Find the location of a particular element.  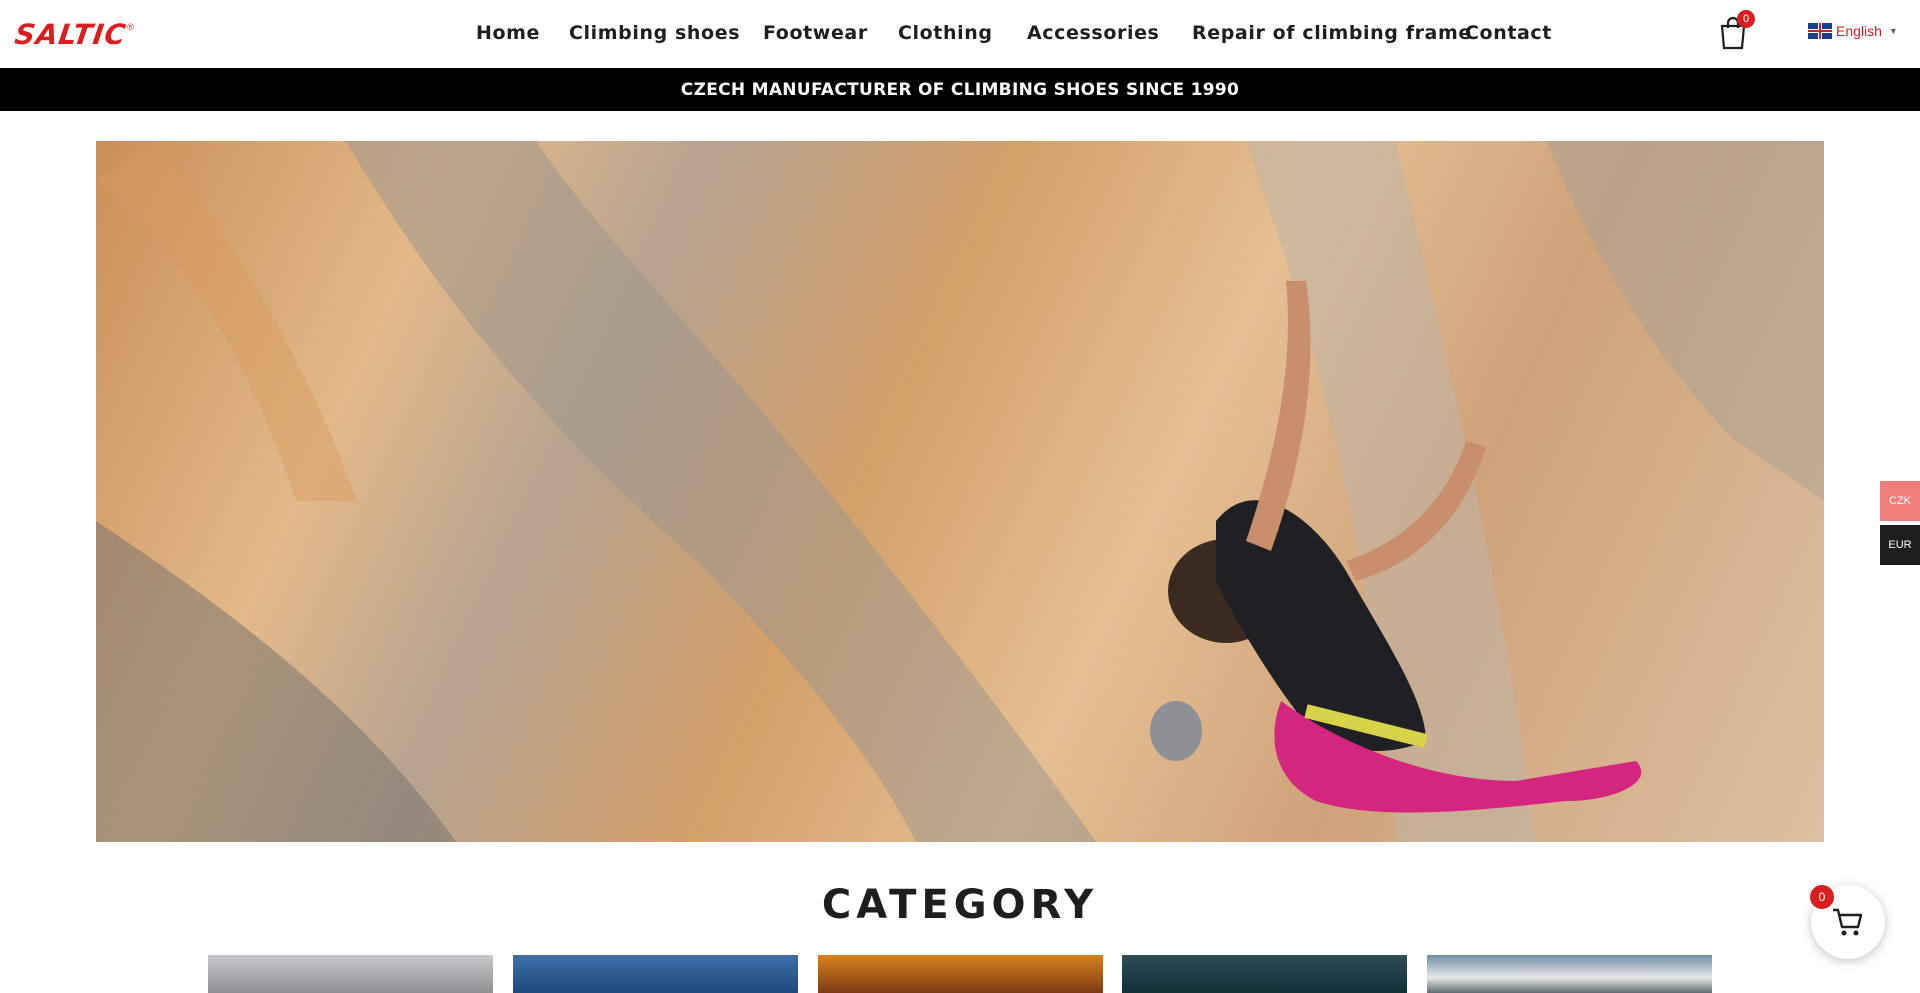

chevron-down-icon: ▼ is located at coordinates (1893, 31).